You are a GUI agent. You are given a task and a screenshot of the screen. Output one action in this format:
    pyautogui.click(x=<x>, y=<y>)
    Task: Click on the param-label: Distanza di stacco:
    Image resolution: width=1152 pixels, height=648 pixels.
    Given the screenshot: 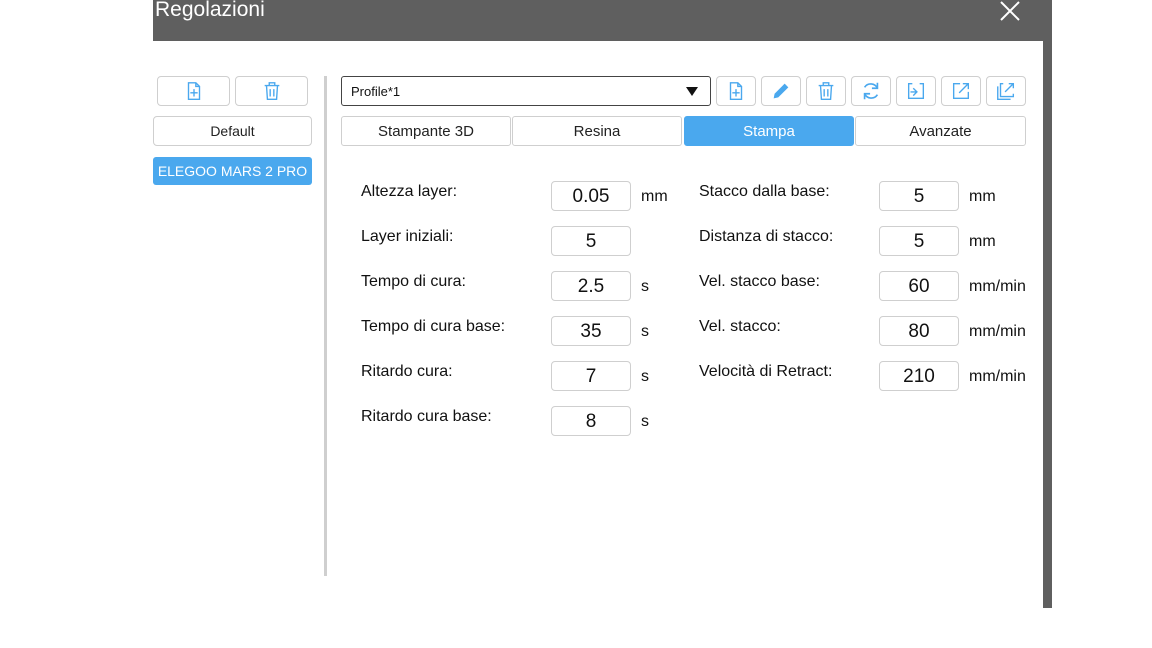 What is the action you would take?
    pyautogui.click(x=766, y=236)
    